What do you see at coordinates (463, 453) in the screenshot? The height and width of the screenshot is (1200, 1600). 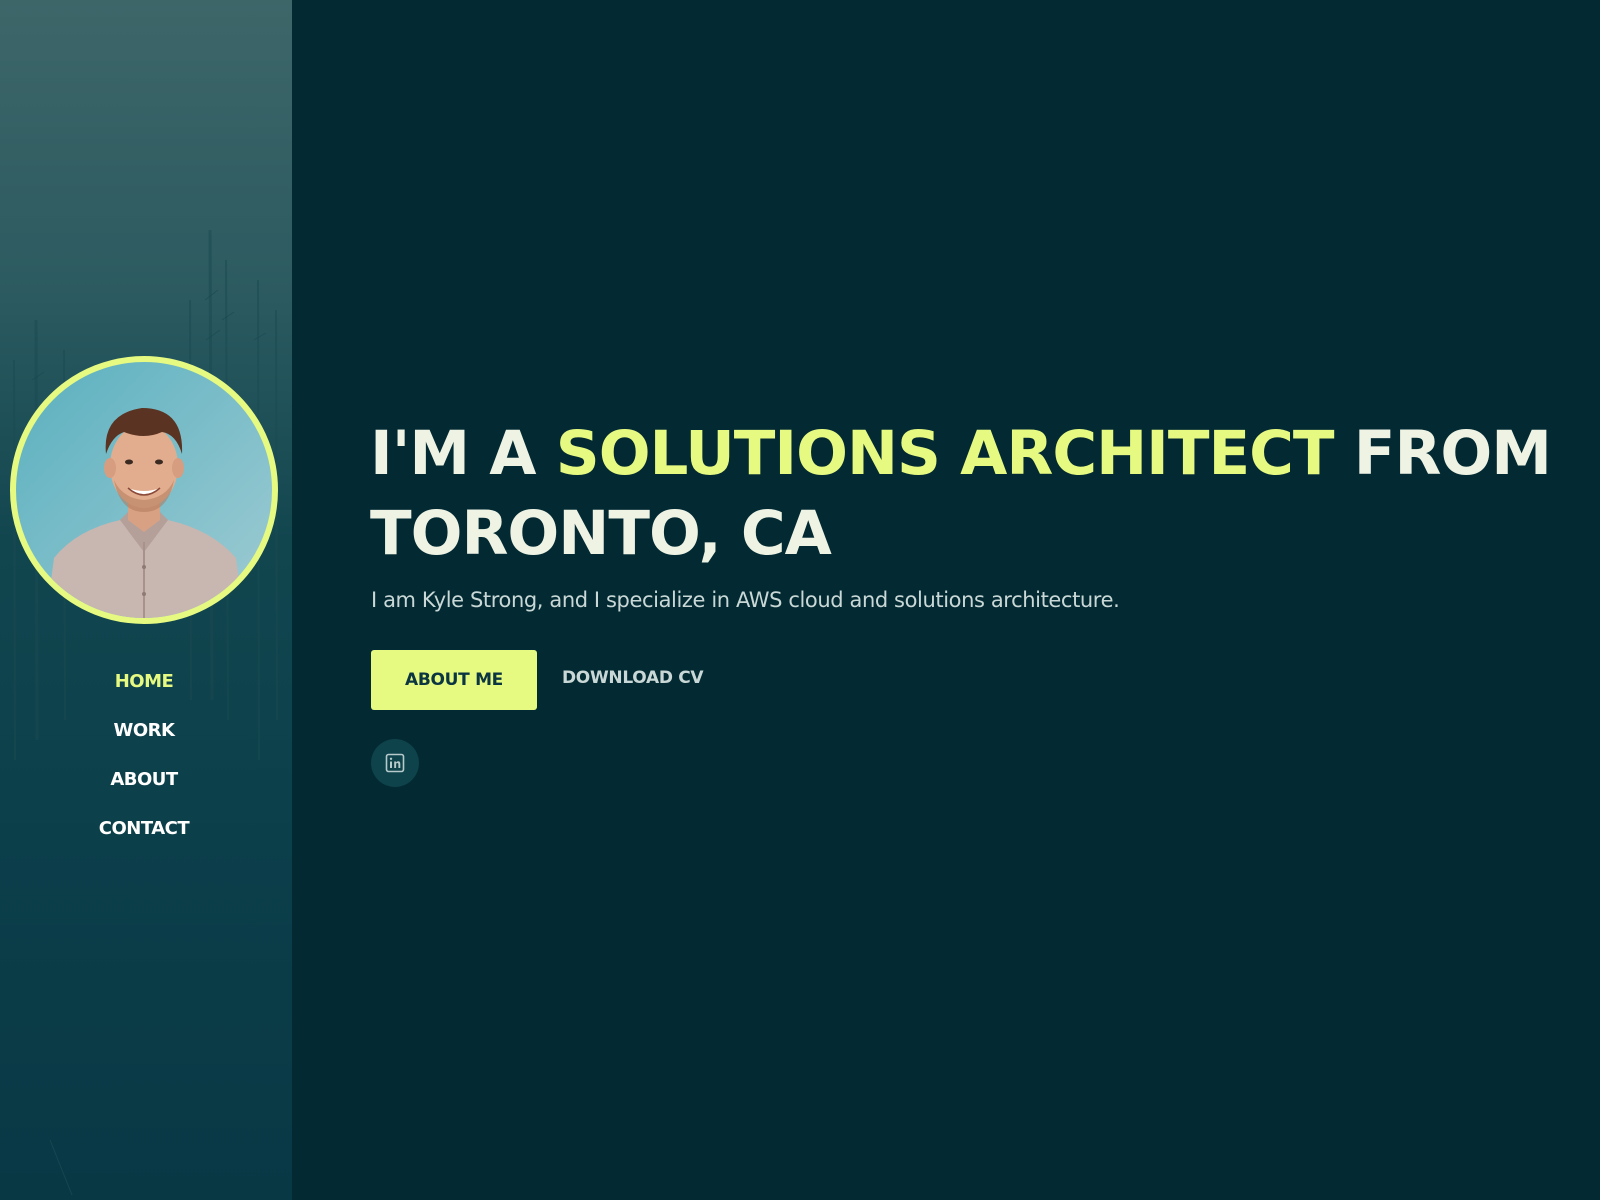 I see `headline-prefix: I'M A` at bounding box center [463, 453].